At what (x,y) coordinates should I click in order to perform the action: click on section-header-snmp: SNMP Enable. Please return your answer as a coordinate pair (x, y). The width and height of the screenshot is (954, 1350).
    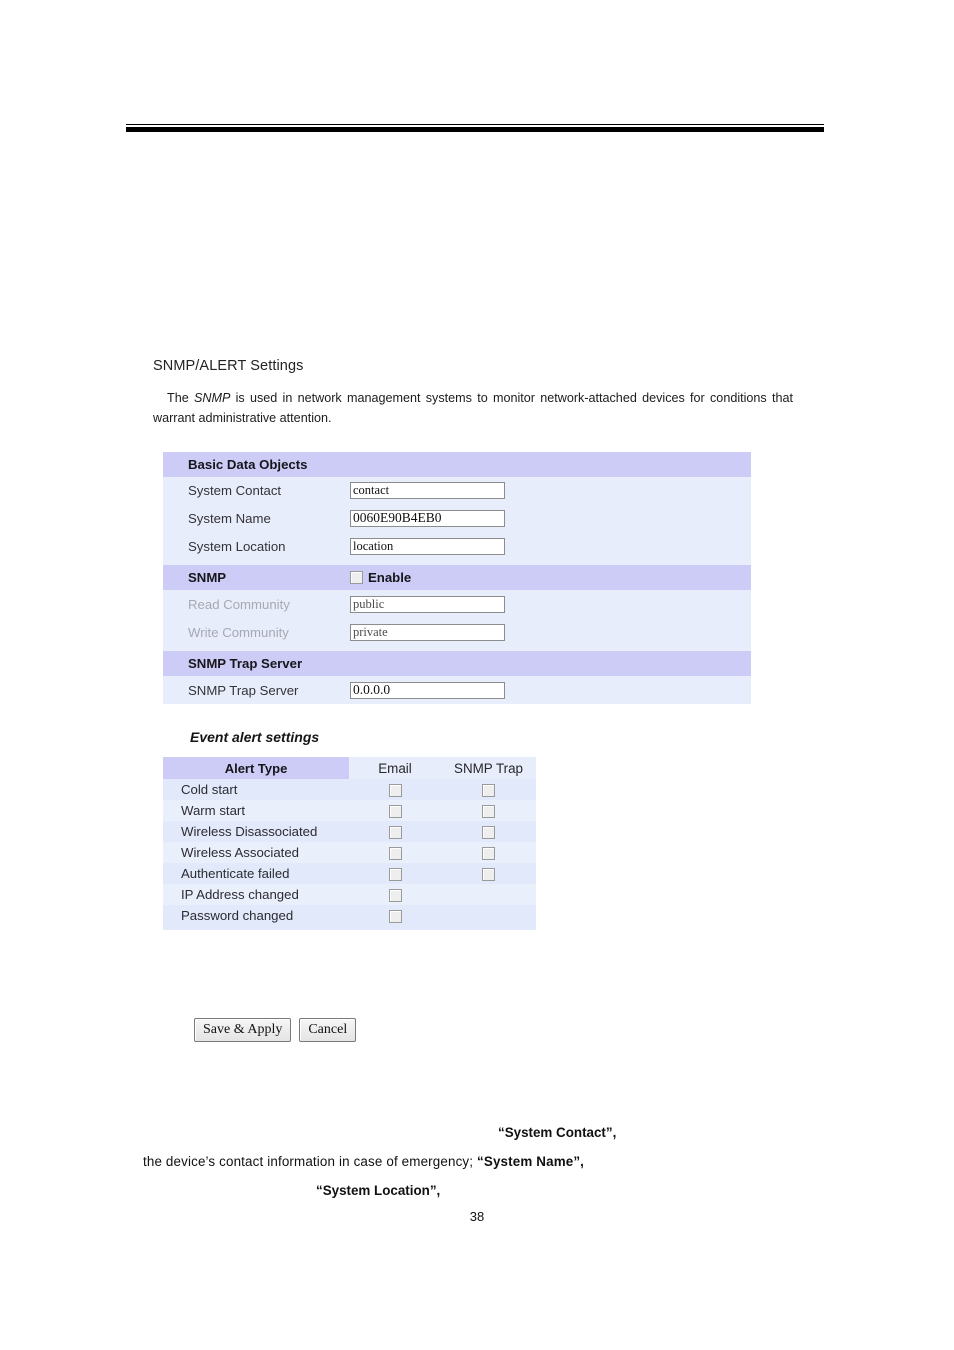
    Looking at the image, I should click on (457, 577).